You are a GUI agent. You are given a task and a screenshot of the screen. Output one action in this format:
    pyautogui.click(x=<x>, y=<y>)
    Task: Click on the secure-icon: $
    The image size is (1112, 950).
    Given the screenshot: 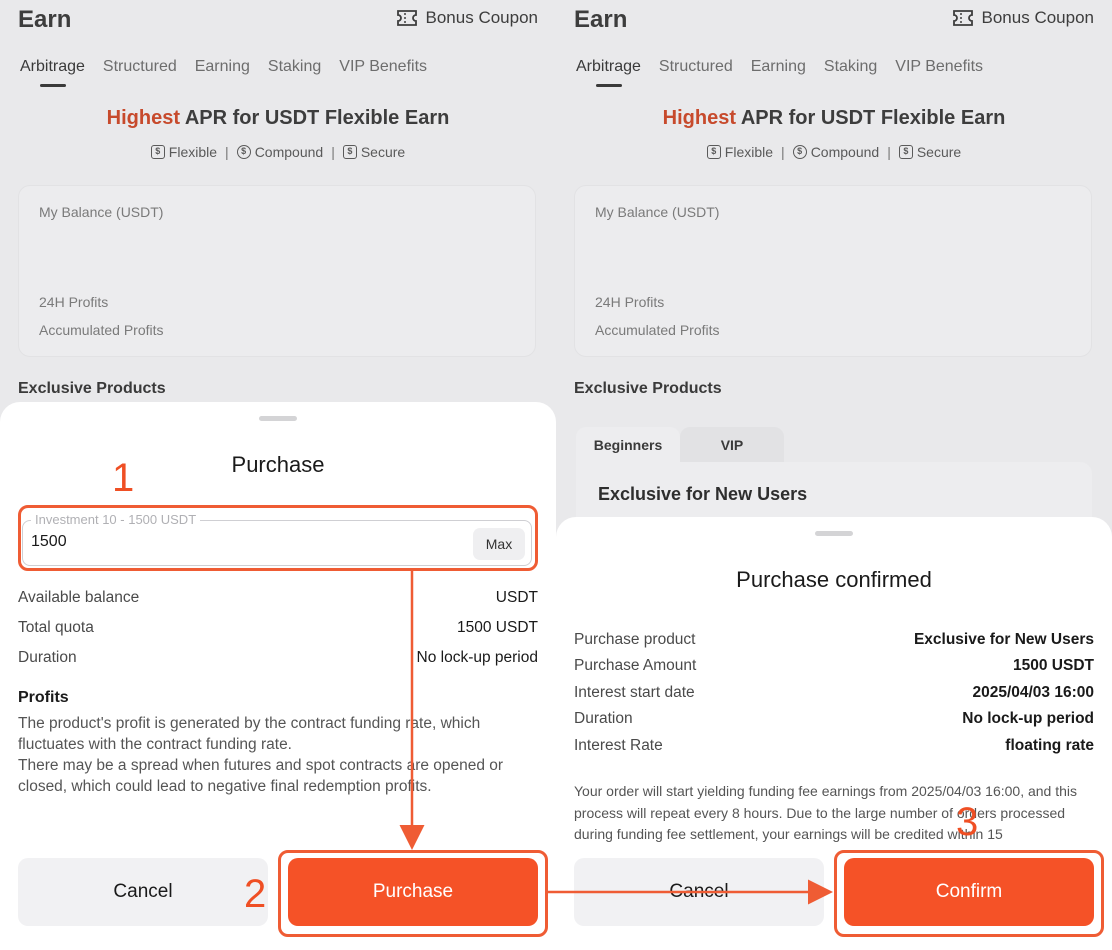 What is the action you would take?
    pyautogui.click(x=905, y=152)
    